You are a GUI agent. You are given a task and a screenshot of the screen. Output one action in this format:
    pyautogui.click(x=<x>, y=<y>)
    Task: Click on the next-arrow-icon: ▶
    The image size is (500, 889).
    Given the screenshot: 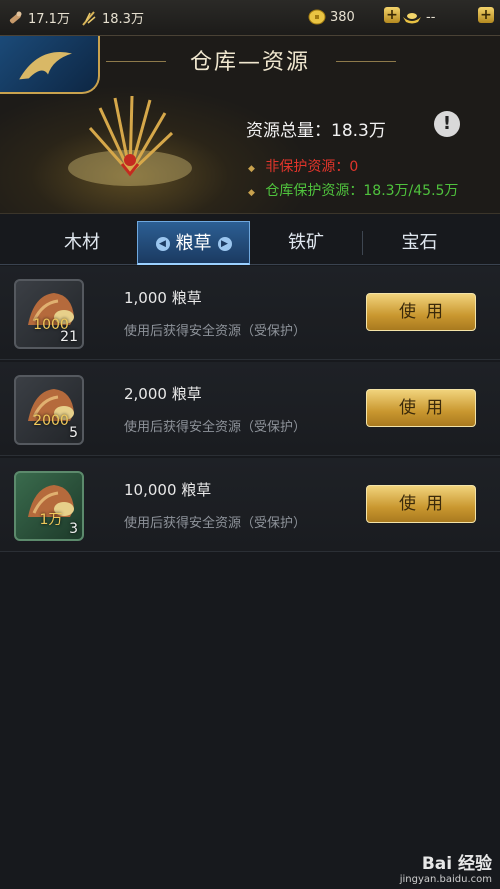 What is the action you would take?
    pyautogui.click(x=224, y=244)
    